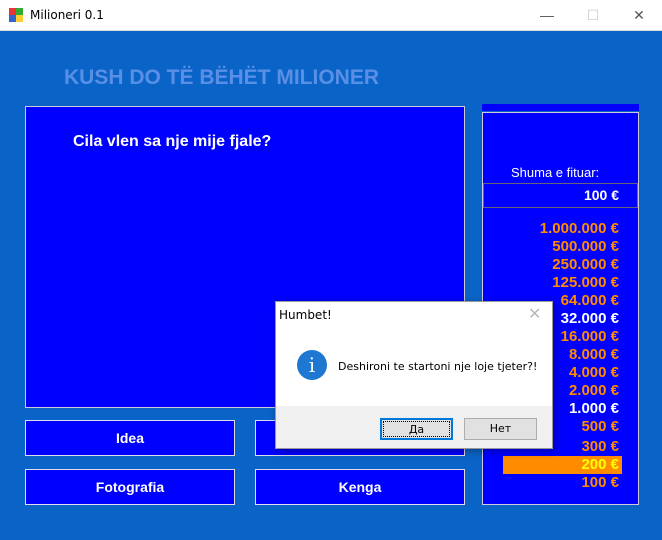 This screenshot has width=662, height=540. I want to click on question-text: Cila vlen sa nje mije fjale?, so click(172, 141).